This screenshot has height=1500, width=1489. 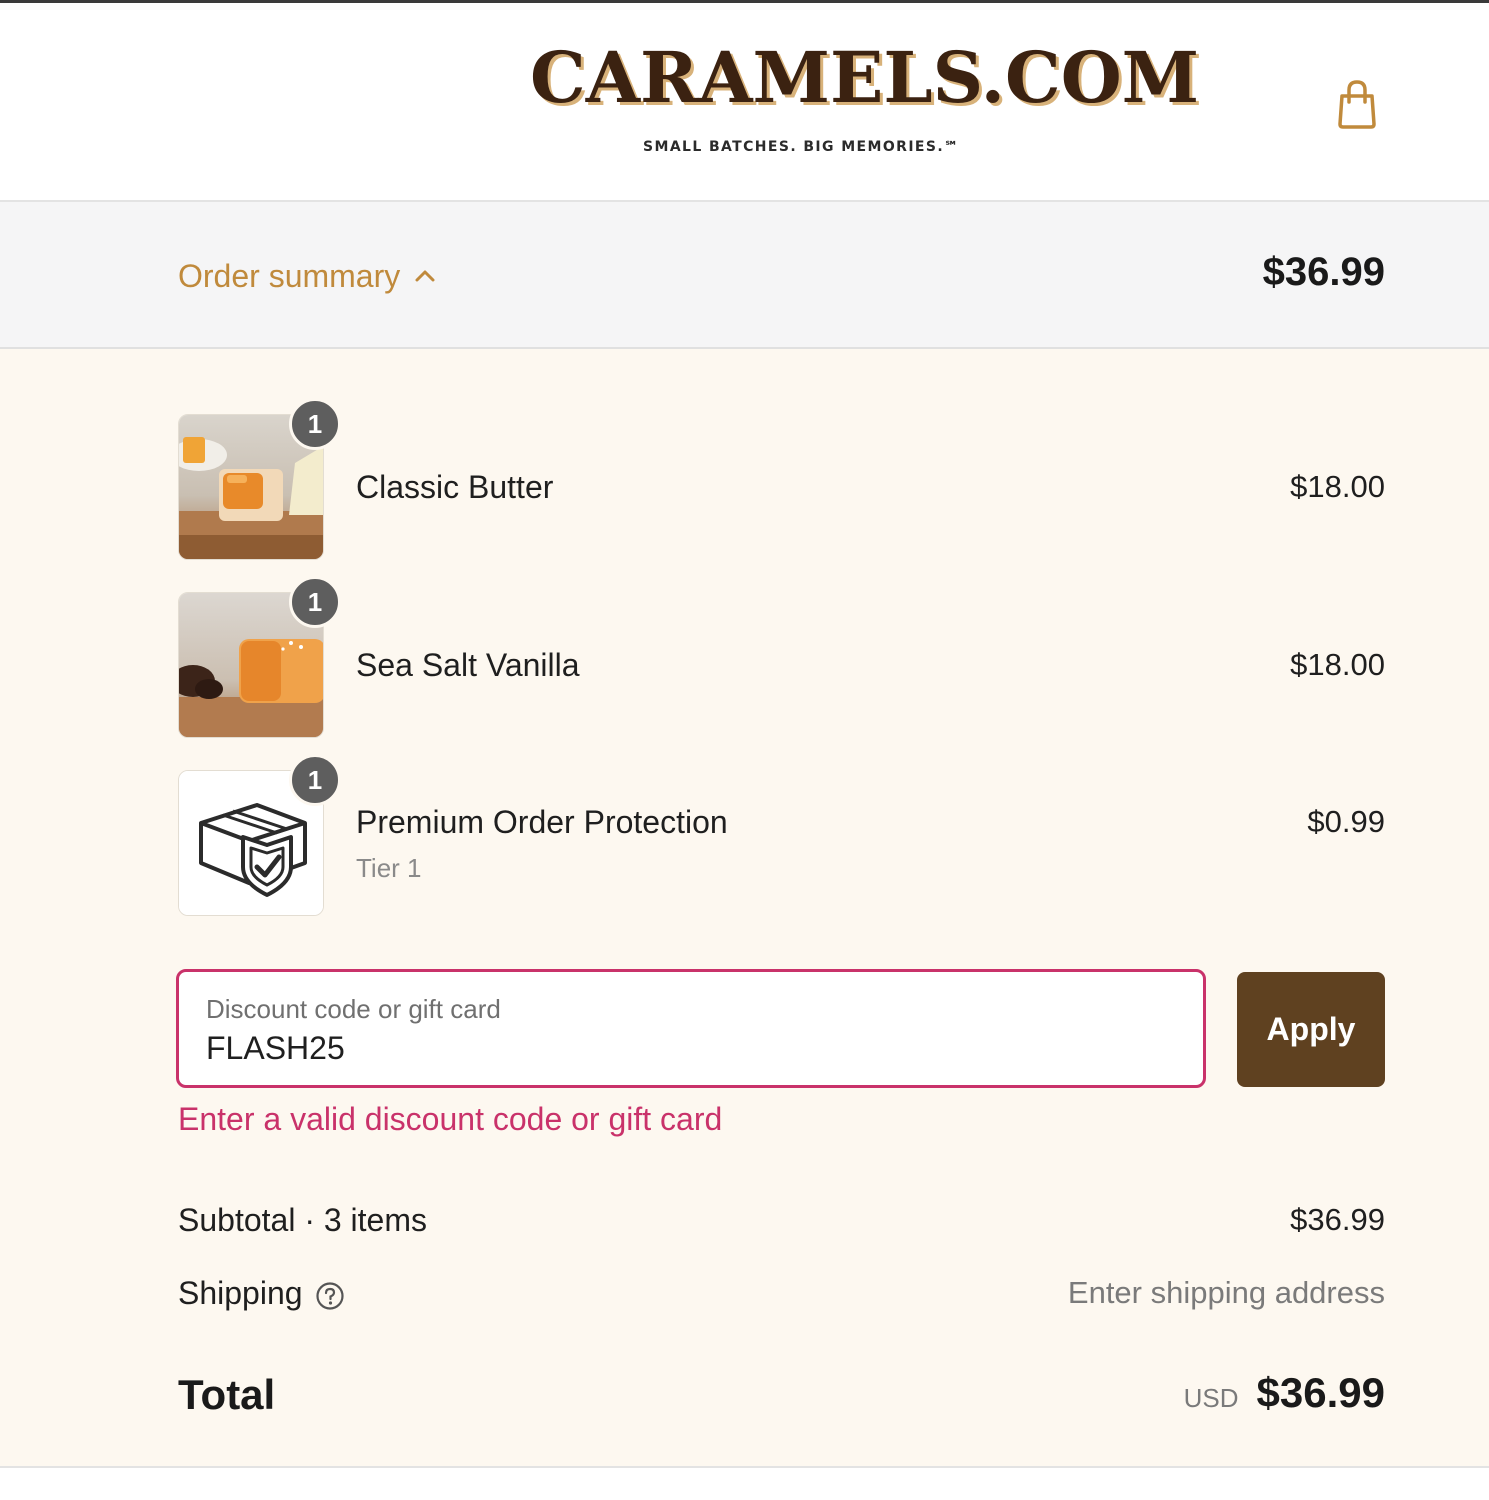 I want to click on shipping-label: Shipping, so click(x=240, y=1293).